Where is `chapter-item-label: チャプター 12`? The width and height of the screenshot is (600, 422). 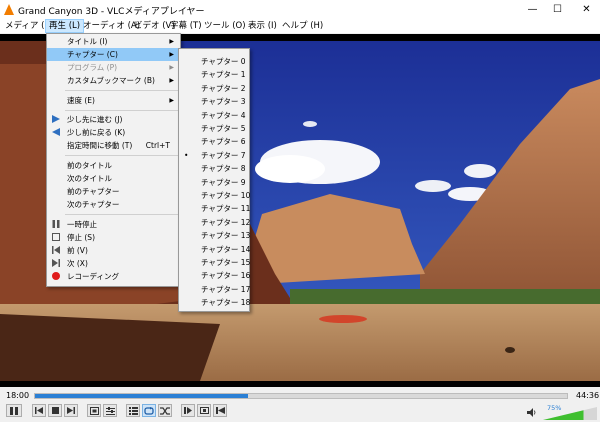
chapter-item-label: チャプター 12 is located at coordinates (226, 222).